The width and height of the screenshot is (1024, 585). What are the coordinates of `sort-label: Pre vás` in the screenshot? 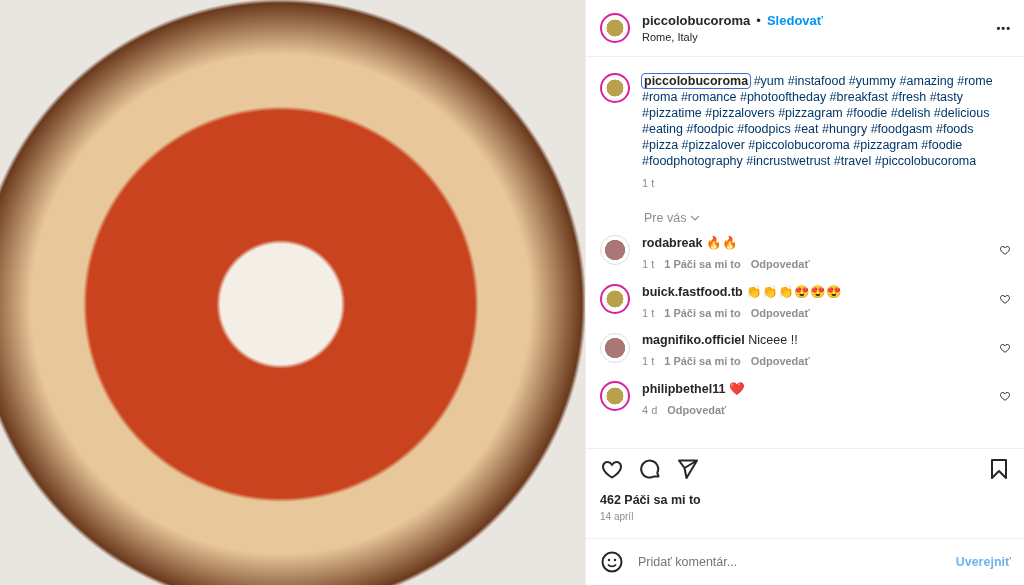 It's located at (665, 218).